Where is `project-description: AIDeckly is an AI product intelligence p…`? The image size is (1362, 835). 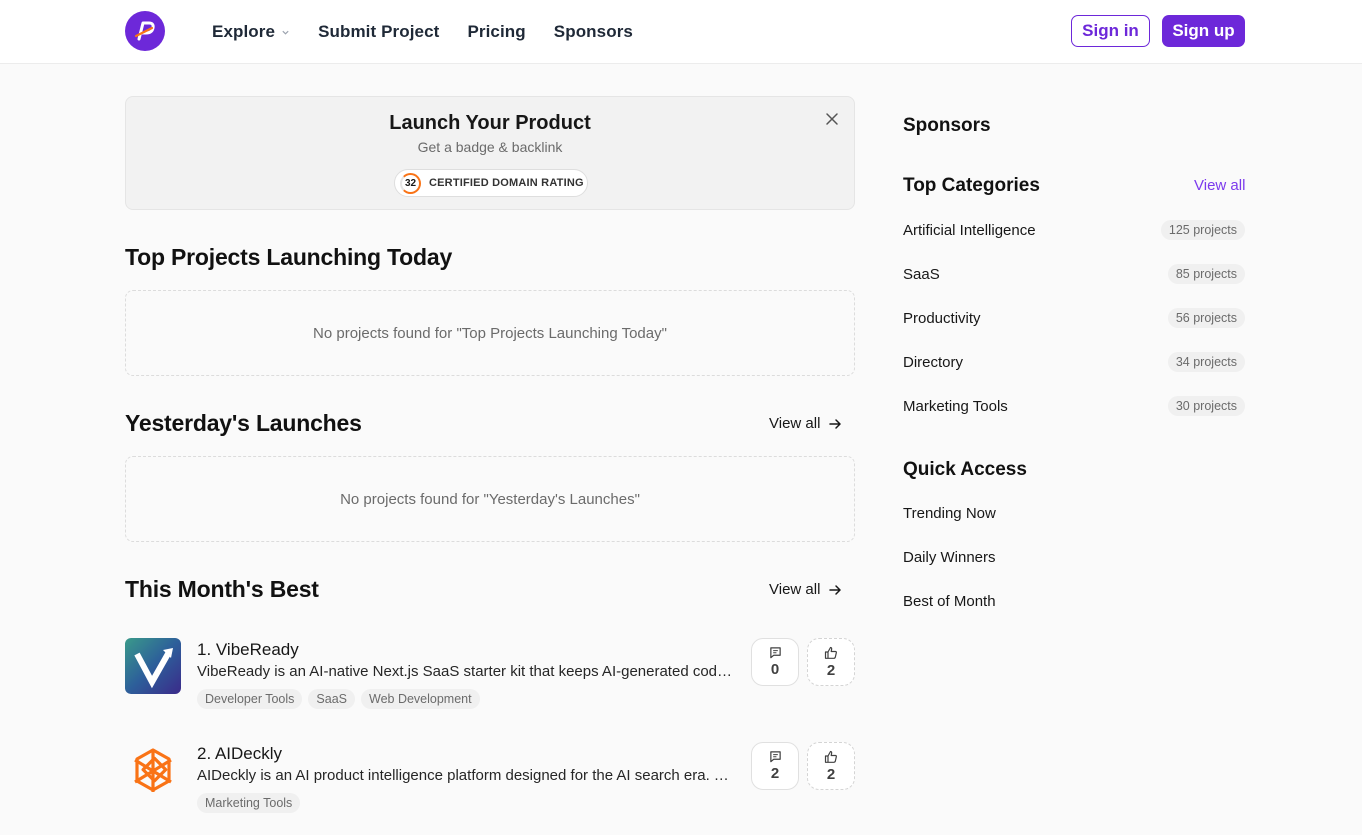 project-description: AIDeckly is an AI product intelligence p… is located at coordinates (467, 775).